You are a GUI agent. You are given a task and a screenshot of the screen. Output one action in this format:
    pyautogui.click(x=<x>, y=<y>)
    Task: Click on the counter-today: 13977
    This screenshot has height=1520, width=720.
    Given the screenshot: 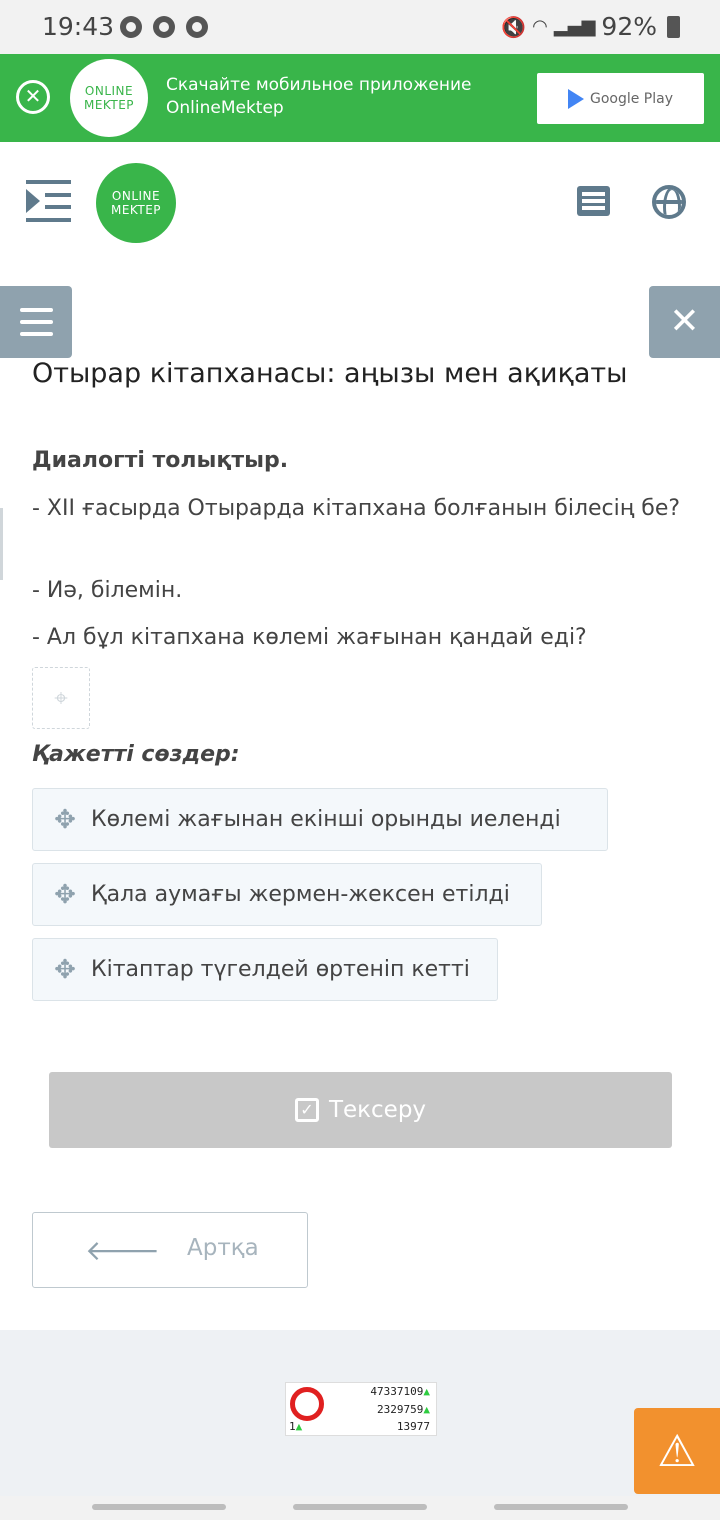 What is the action you would take?
    pyautogui.click(x=413, y=1426)
    